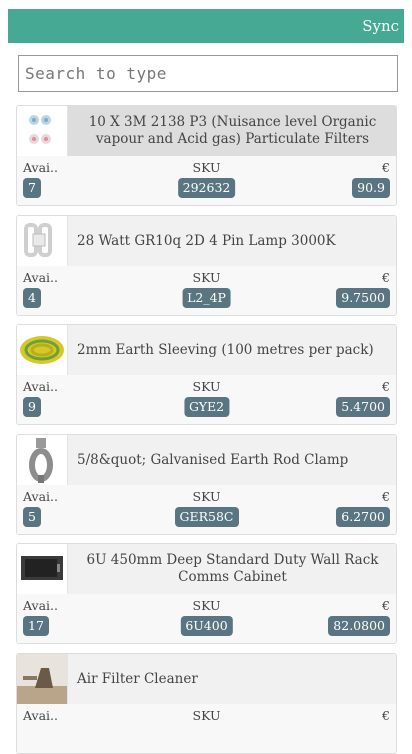 The image size is (412, 754). I want to click on product-header: 28 Watt GR10q 2D 4 Pin Lamp 3000K, so click(206, 241).